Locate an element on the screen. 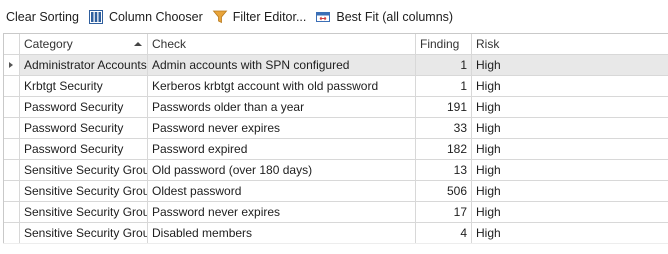 This screenshot has height=254, width=668. cell-check: Disabled members is located at coordinates (282, 233).